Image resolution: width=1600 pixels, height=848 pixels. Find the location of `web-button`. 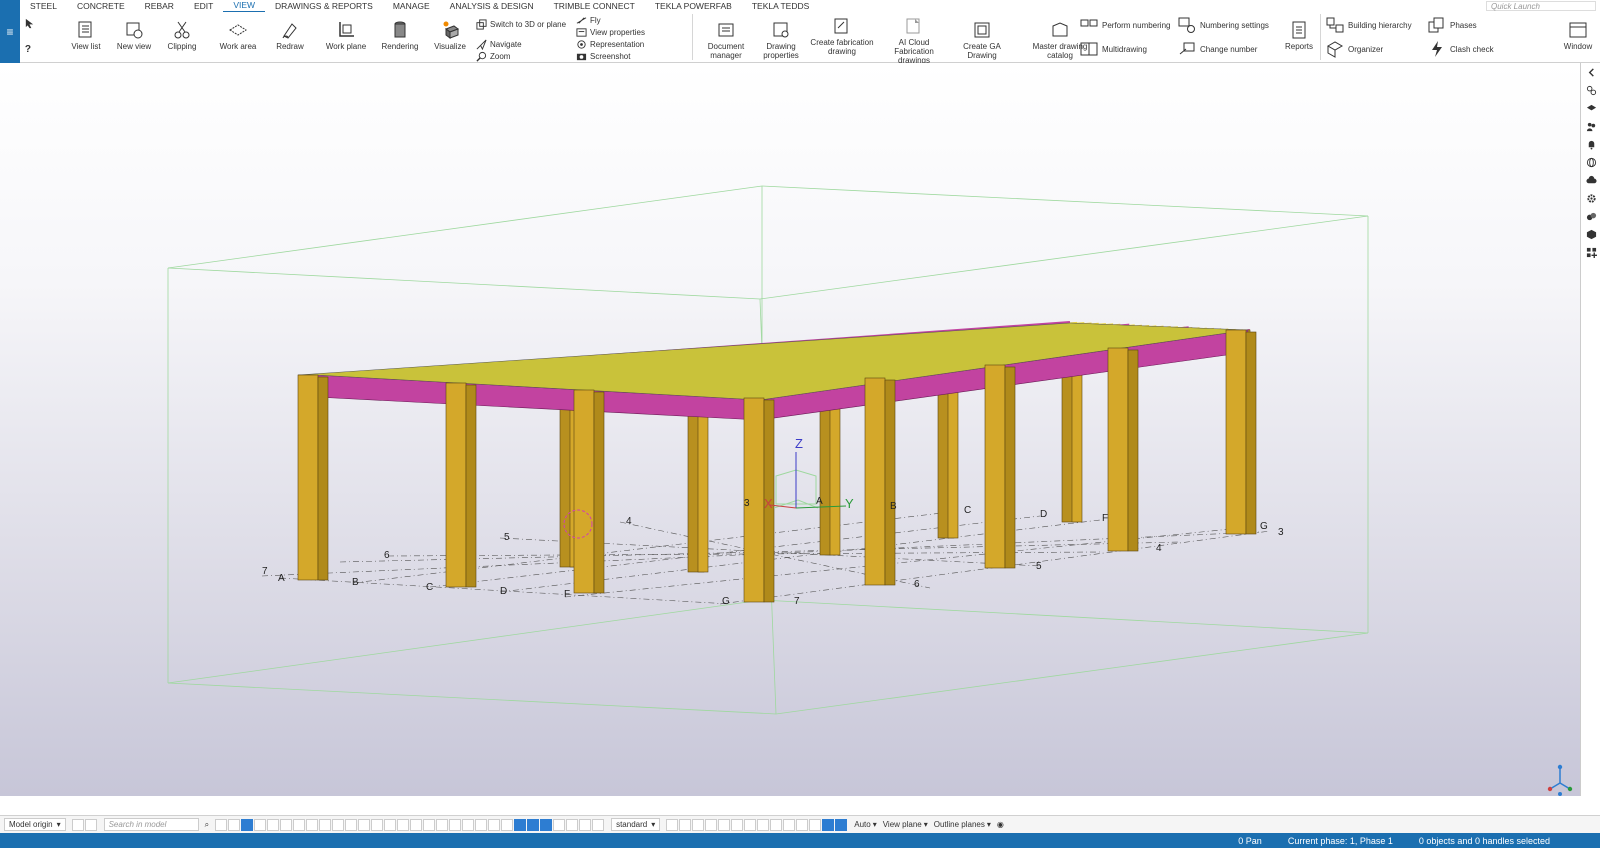

web-button is located at coordinates (1590, 162).